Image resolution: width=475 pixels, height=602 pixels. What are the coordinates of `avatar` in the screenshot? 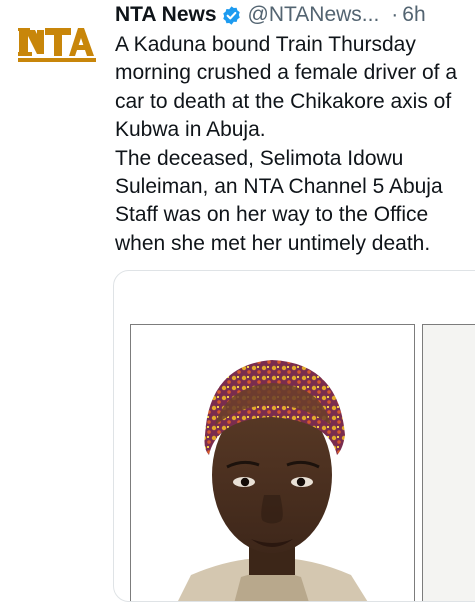 It's located at (57, 44).